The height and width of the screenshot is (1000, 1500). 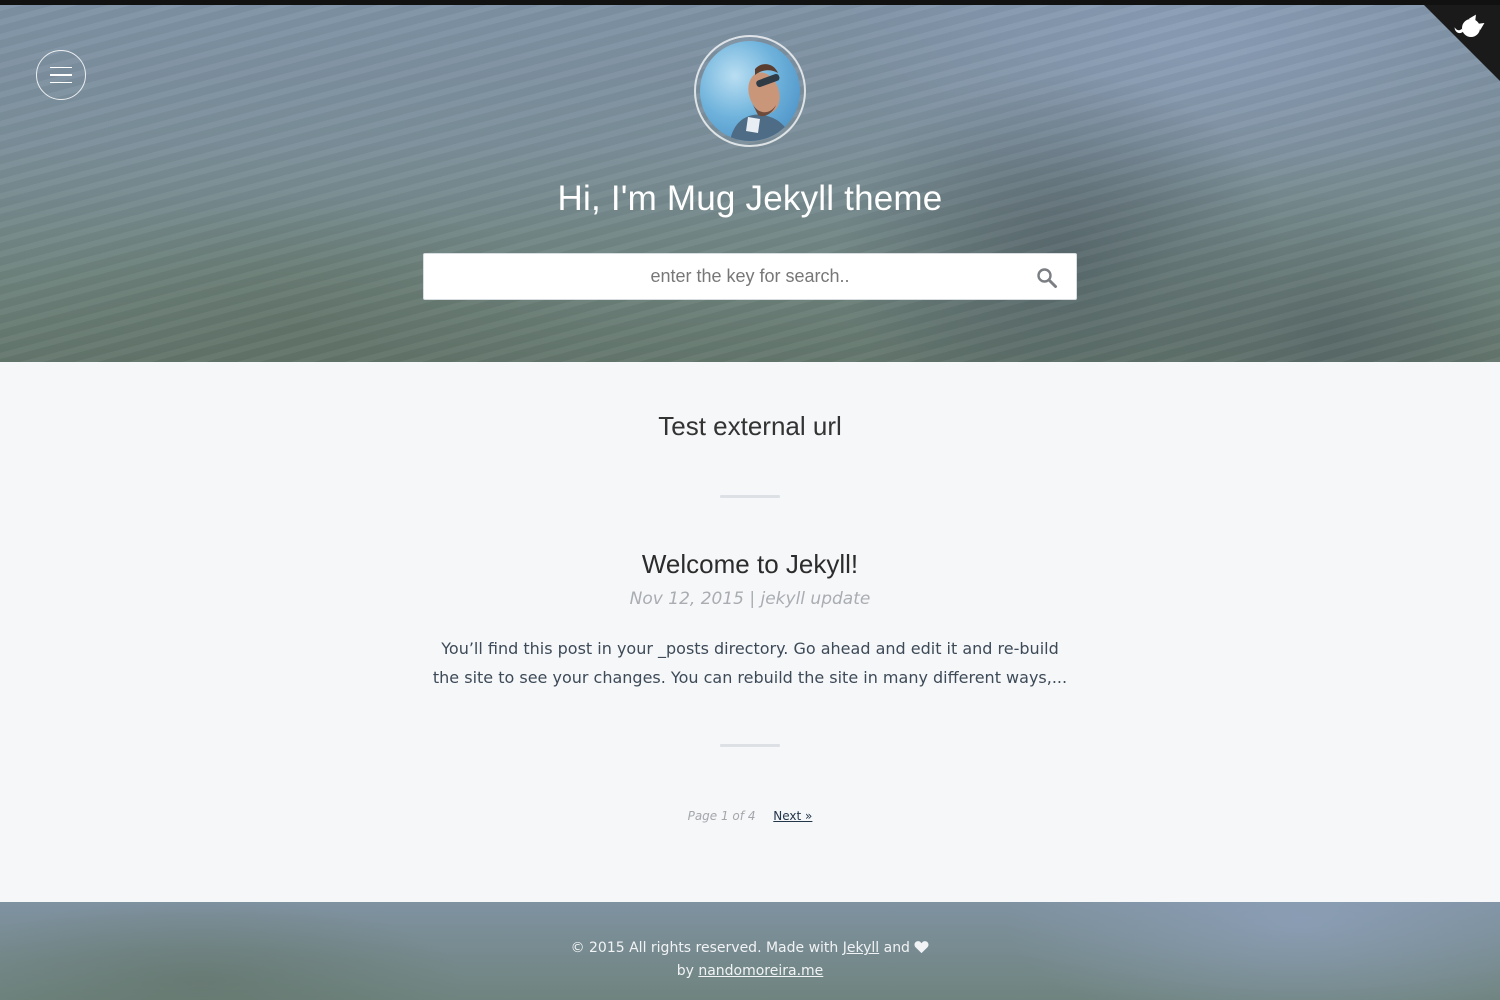 I want to click on page-info: Page 1 of 4, so click(x=721, y=816).